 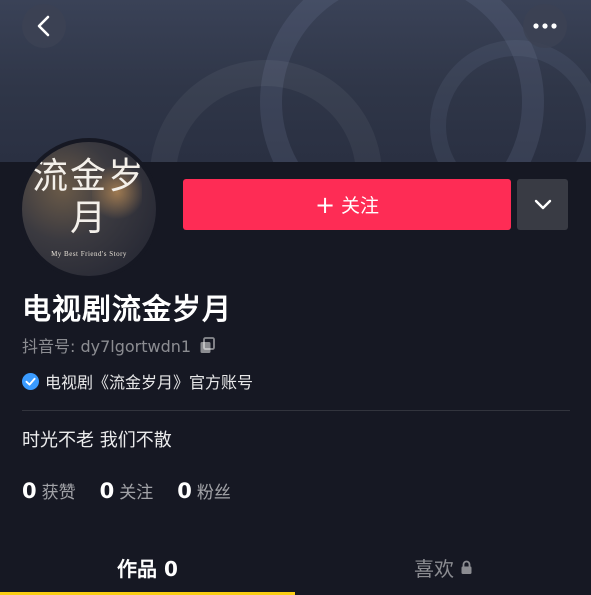 I want to click on tab-works: 作品 0, so click(x=147, y=567).